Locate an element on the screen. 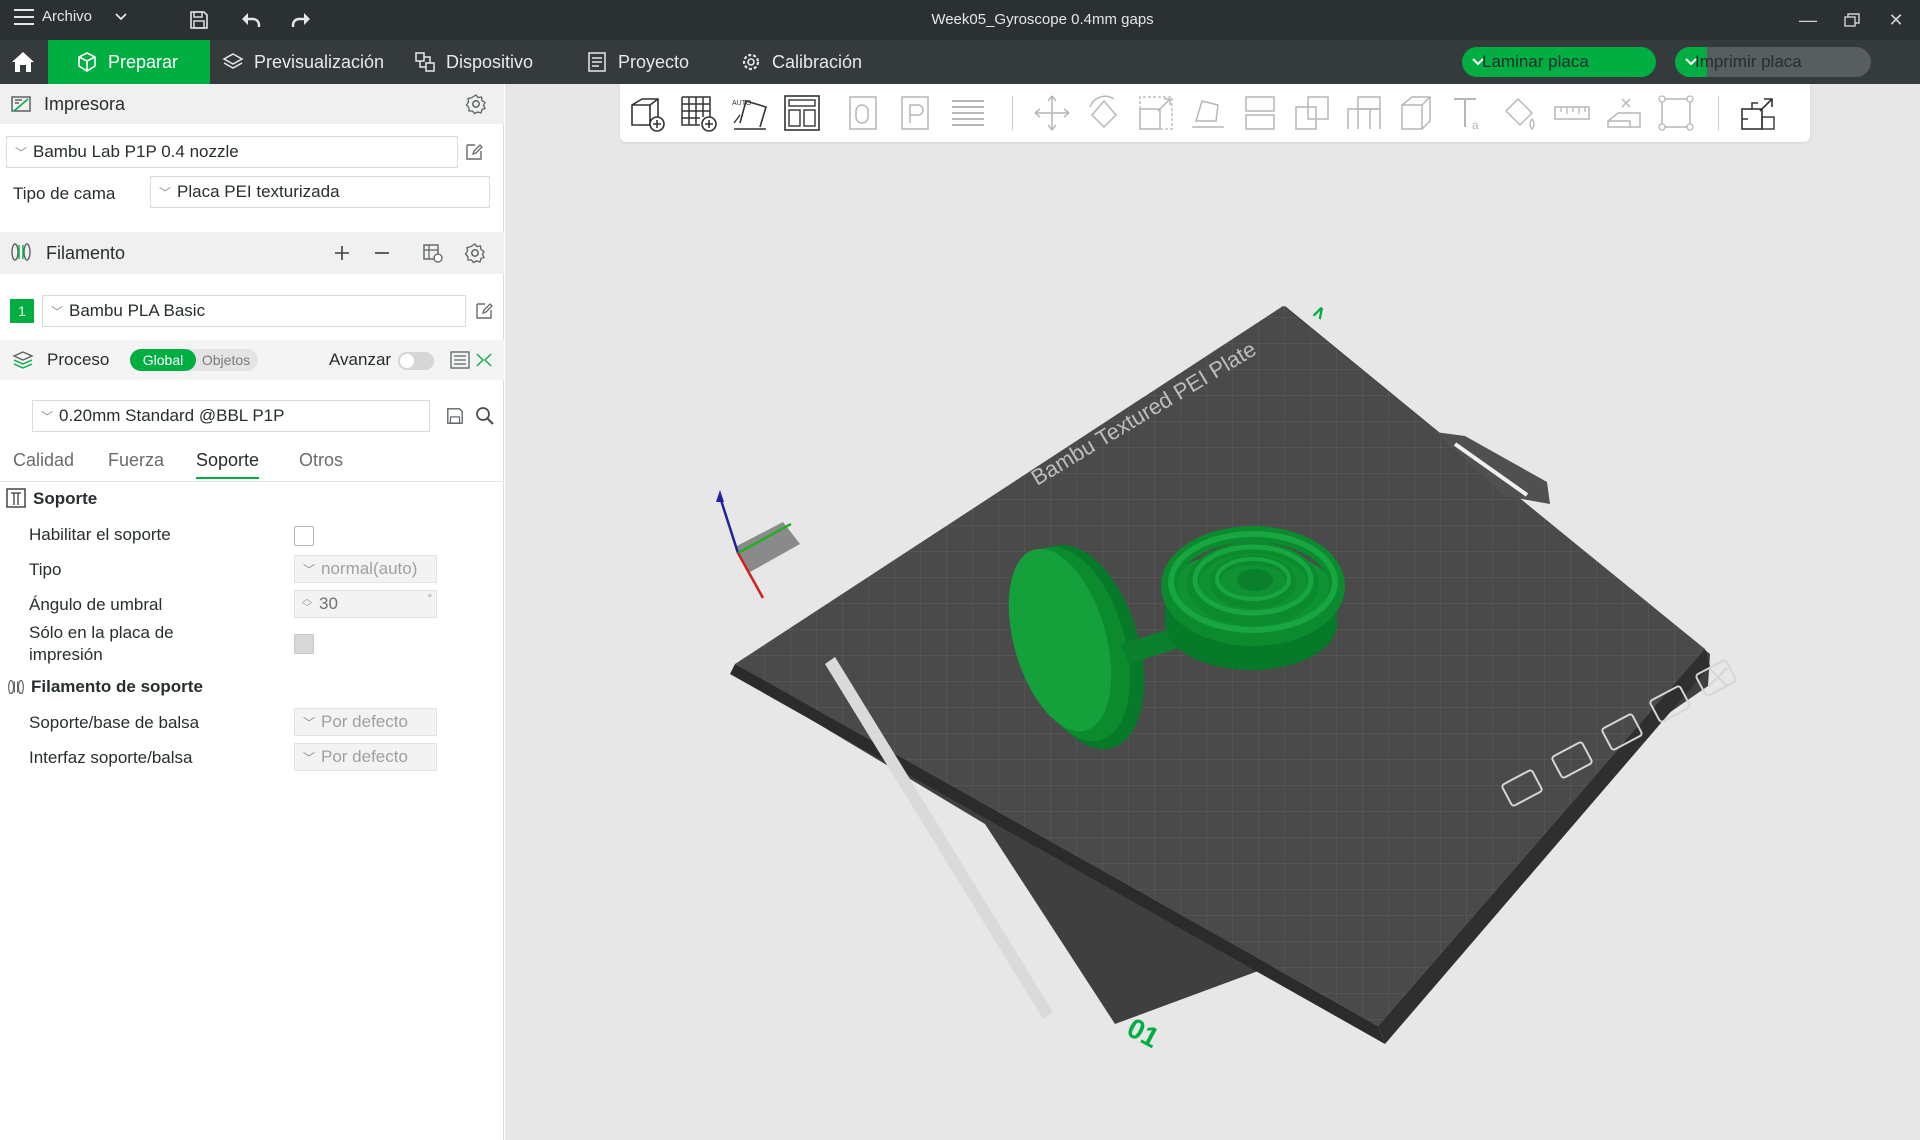 This screenshot has width=1920, height=1140. filament-section-title: Filamento is located at coordinates (86, 252).